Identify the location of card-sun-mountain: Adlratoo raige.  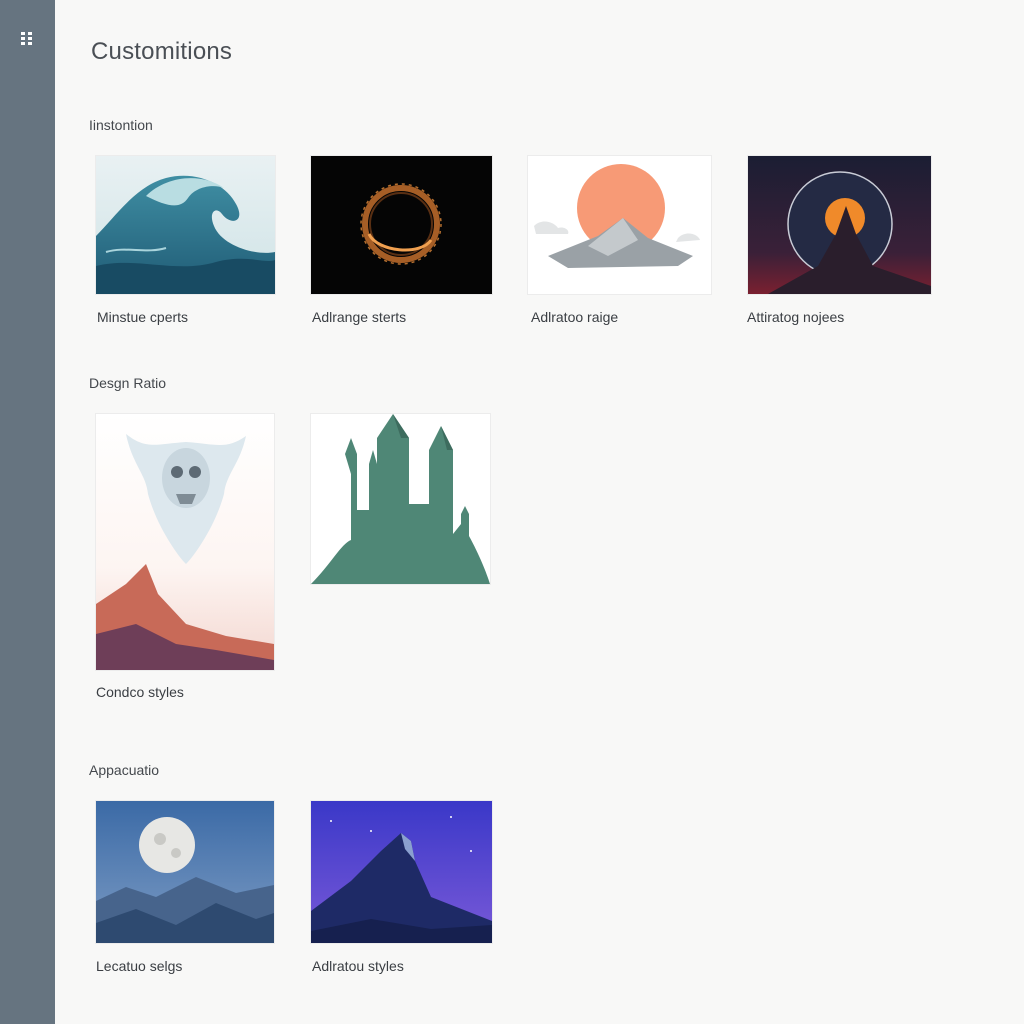
(619, 240).